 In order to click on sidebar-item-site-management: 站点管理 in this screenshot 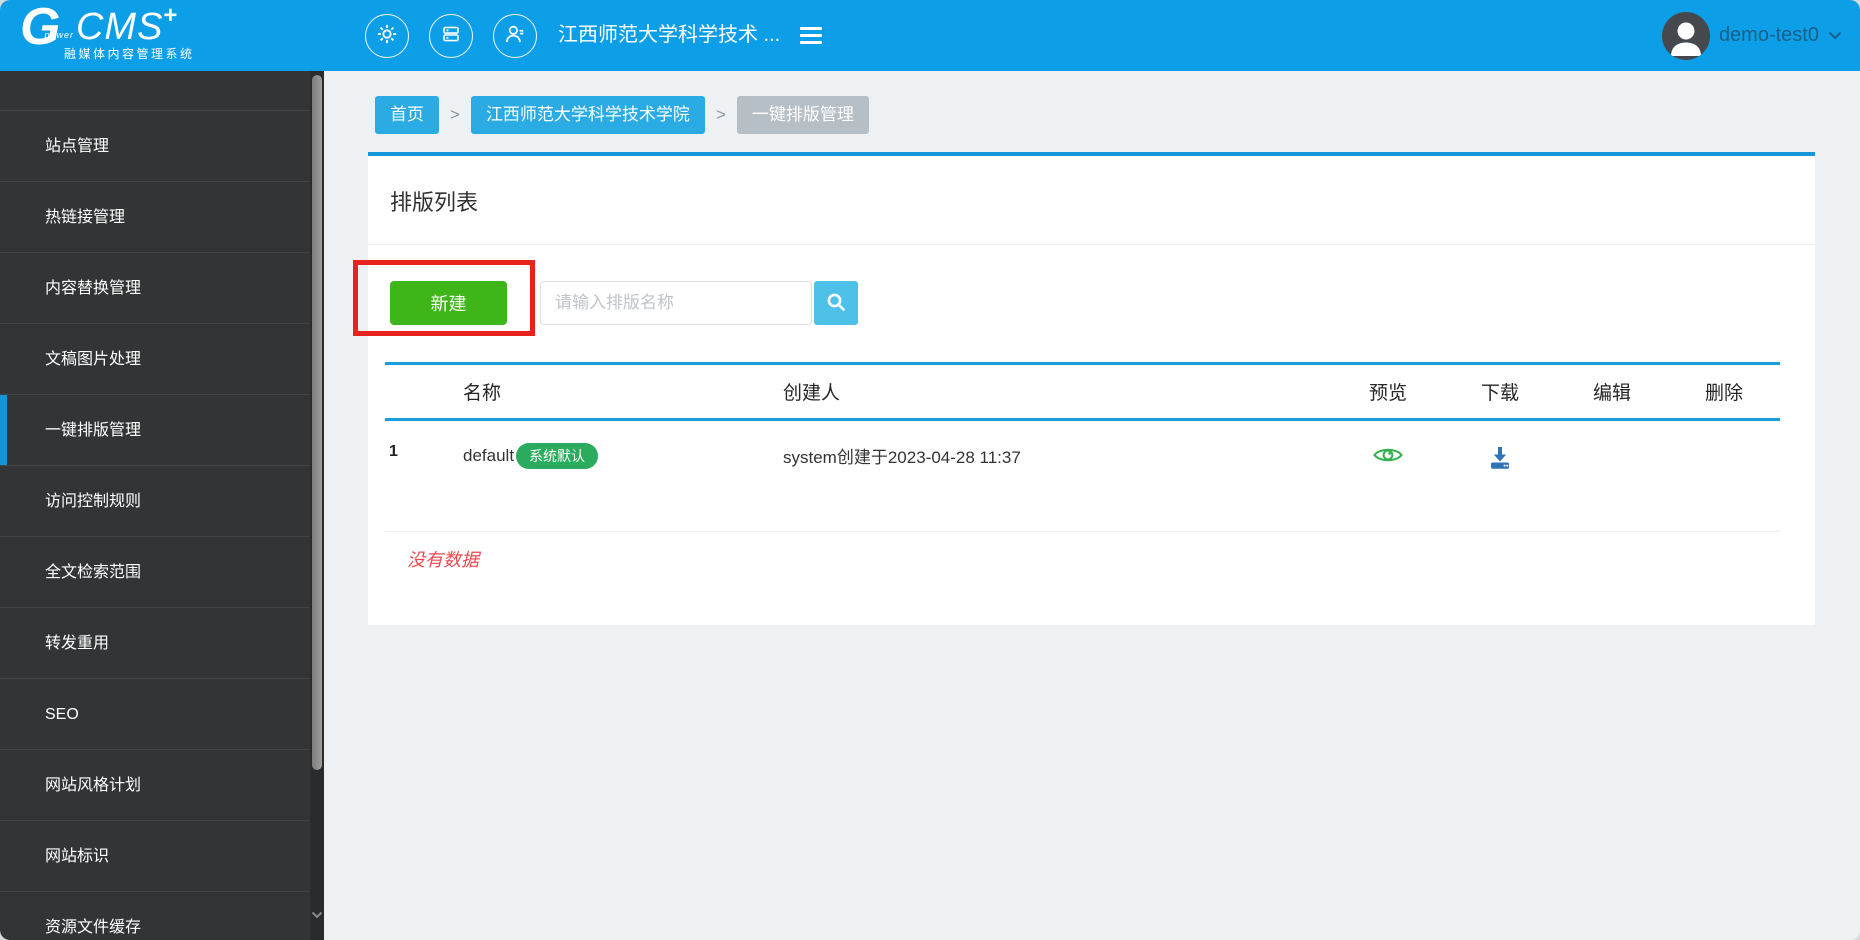, I will do `click(155, 145)`.